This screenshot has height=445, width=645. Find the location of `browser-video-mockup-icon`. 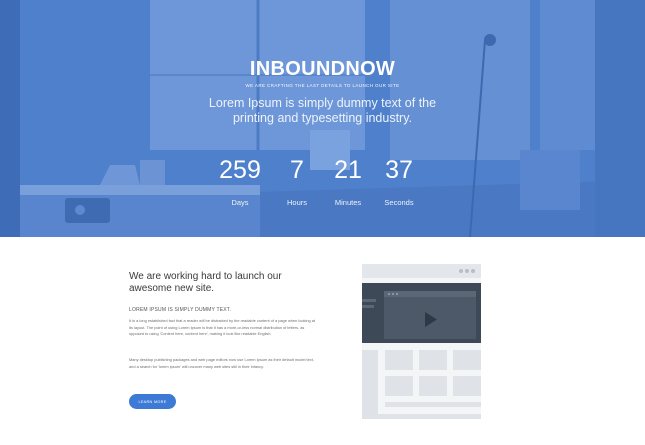

browser-video-mockup-icon is located at coordinates (421, 341).